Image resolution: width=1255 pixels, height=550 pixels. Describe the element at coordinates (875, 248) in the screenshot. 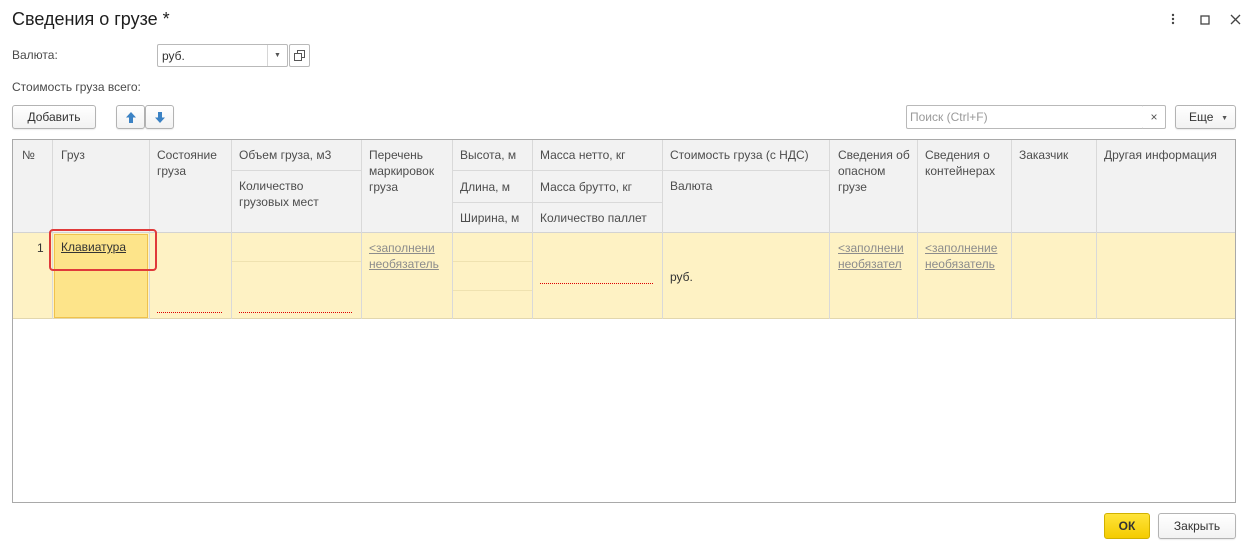

I see `dangerous-link: <заполнени` at that location.